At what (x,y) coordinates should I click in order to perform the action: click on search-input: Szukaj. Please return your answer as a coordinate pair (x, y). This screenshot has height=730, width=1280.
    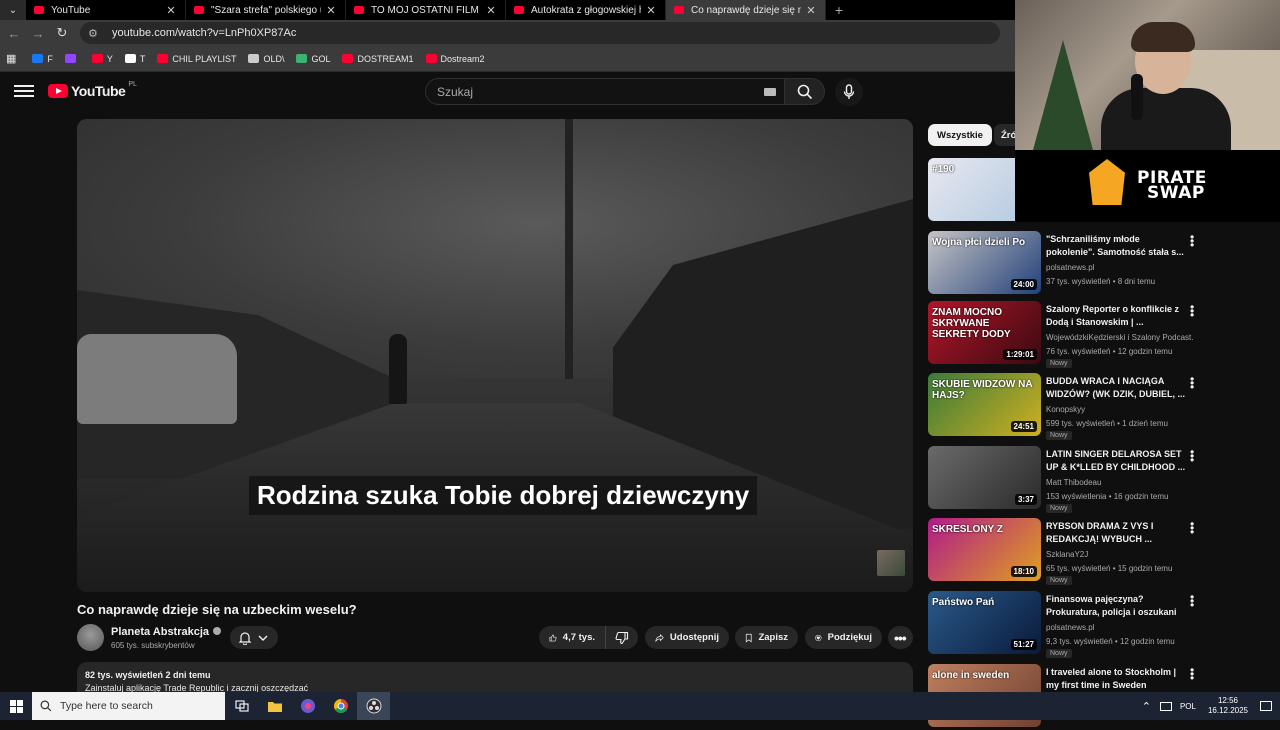
    Looking at the image, I should click on (605, 91).